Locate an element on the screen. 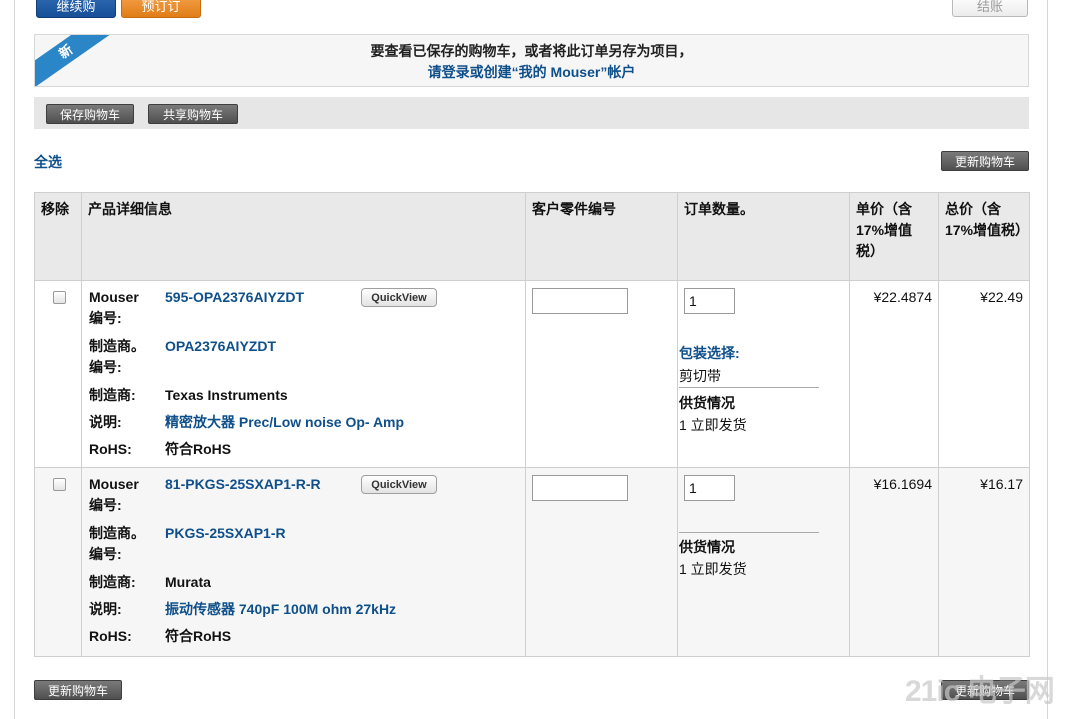 This screenshot has height=719, width=1065. pre-order-button: 预订订单 is located at coordinates (161, 19).